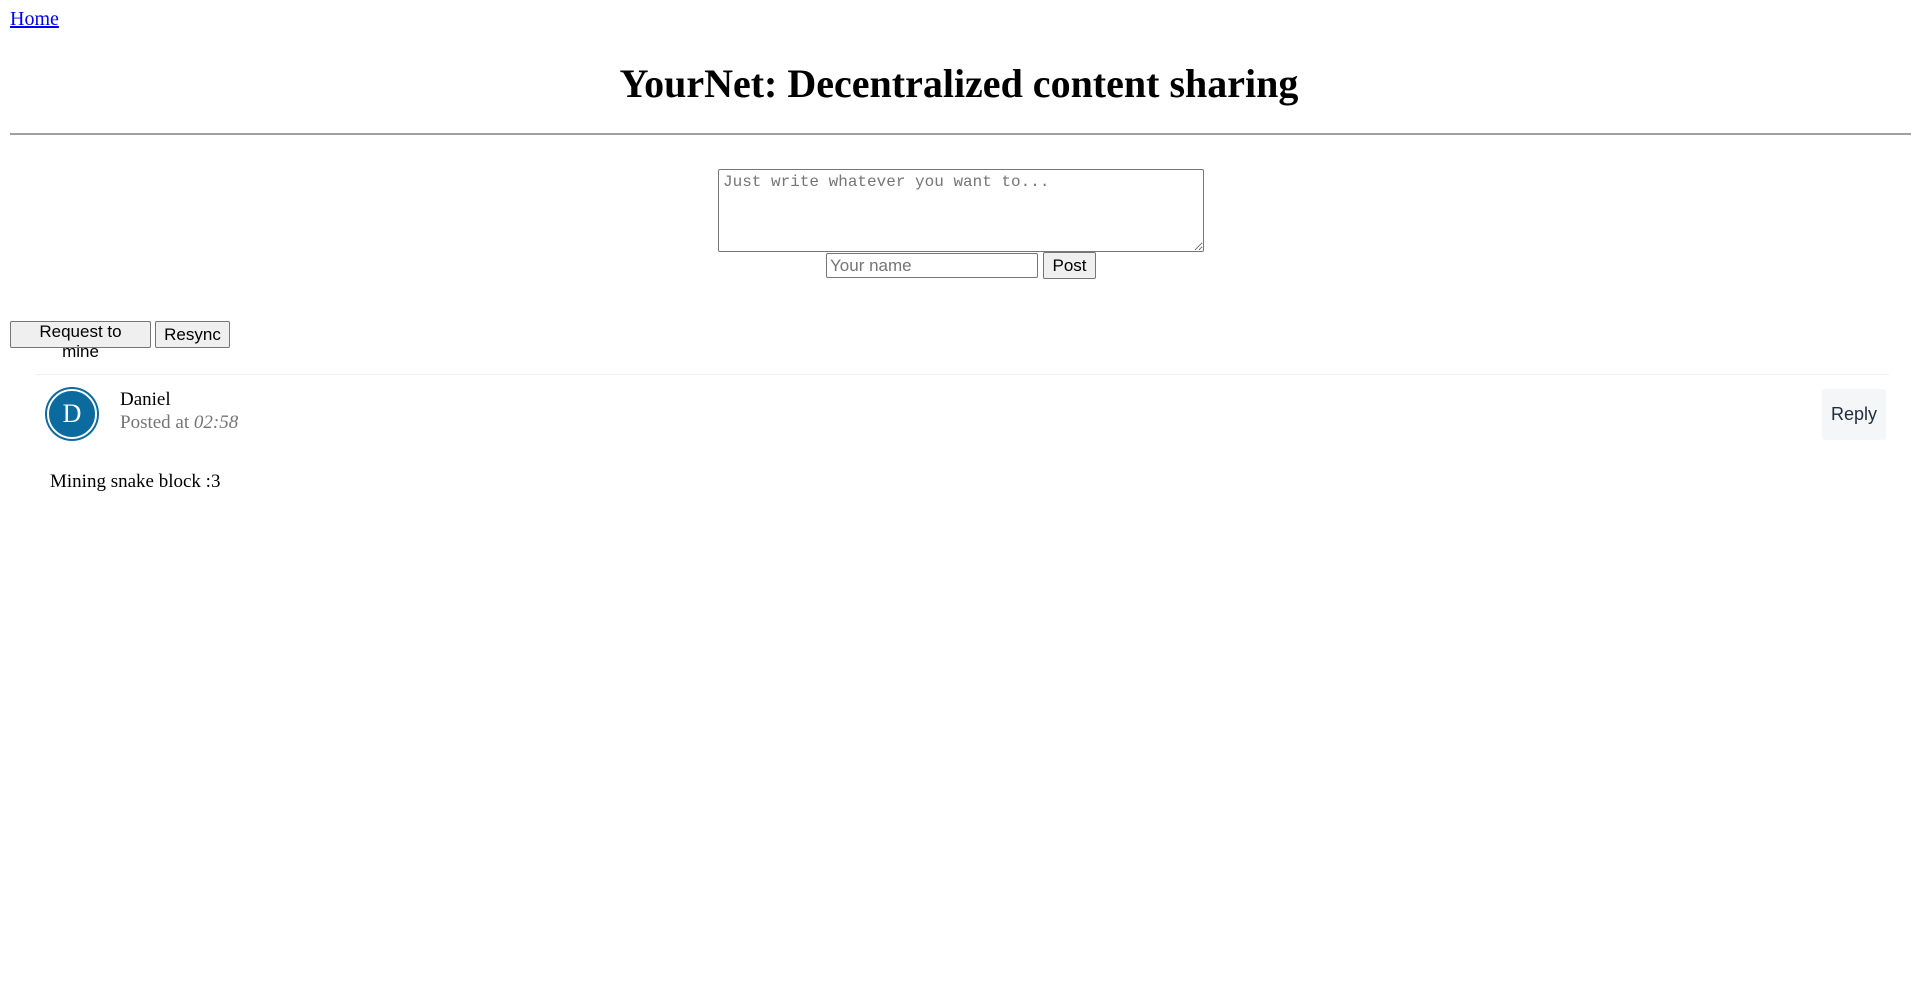 The height and width of the screenshot is (986, 1918). I want to click on page-title: YourNet: Decentralized content sharing, so click(959, 83).